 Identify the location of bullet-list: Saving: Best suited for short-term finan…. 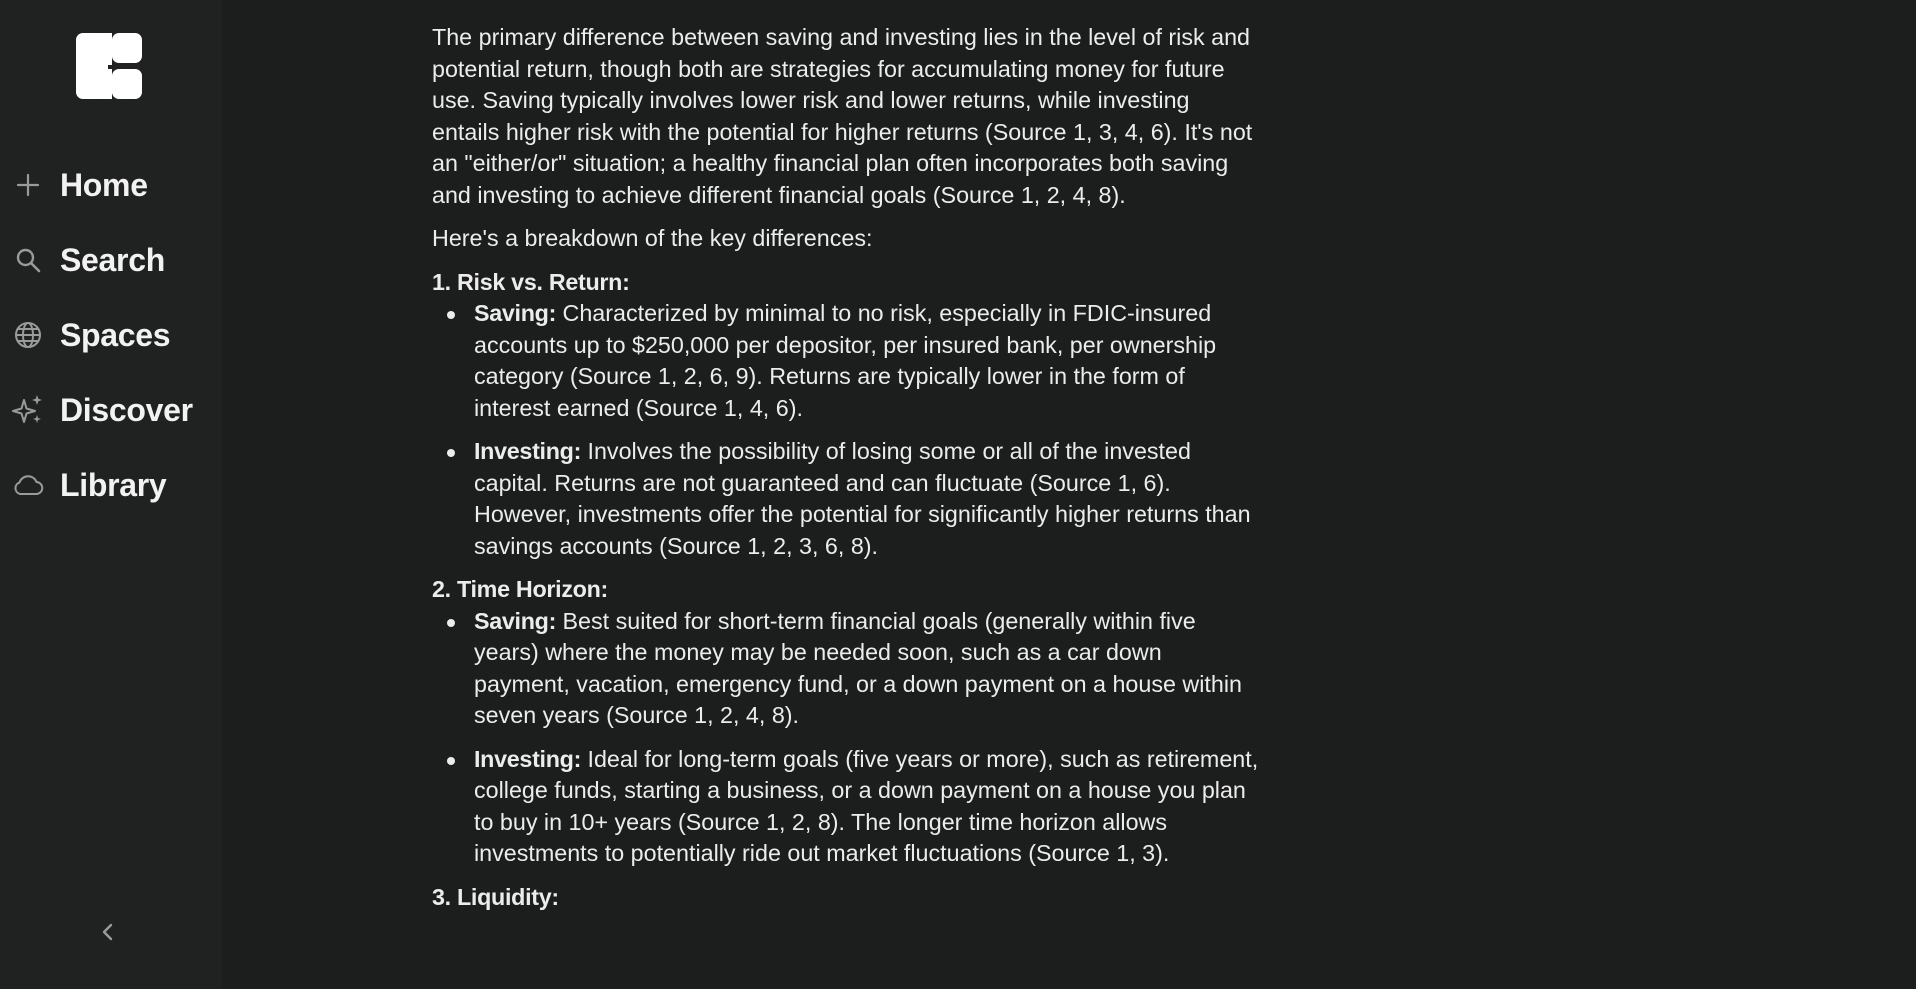
(847, 738).